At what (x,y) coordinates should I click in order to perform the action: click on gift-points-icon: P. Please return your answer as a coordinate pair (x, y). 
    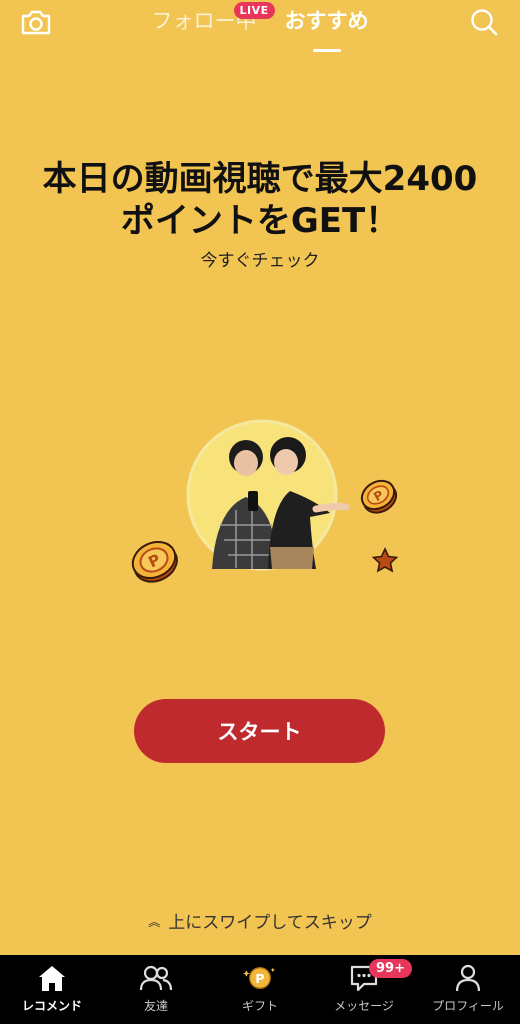
    Looking at the image, I should click on (259, 978).